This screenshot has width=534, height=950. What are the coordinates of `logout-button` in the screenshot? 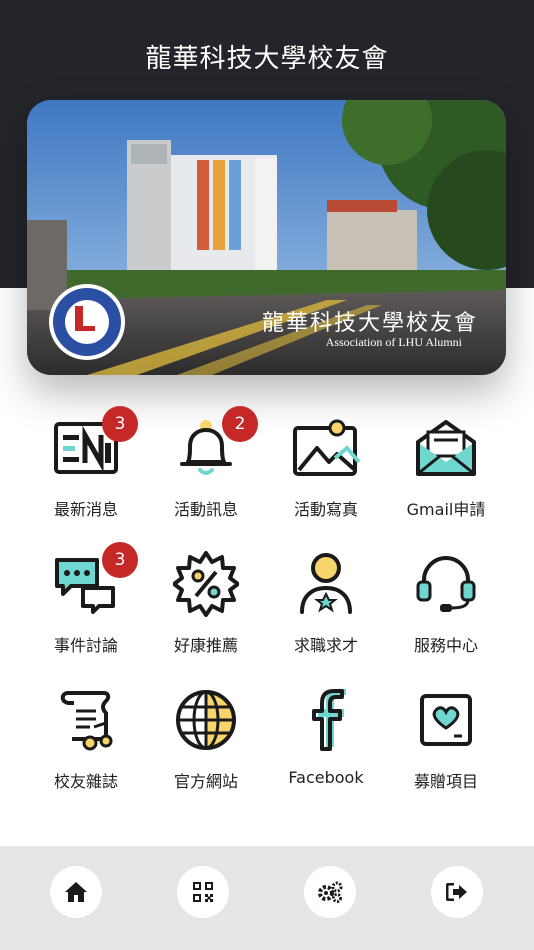 It's located at (457, 892).